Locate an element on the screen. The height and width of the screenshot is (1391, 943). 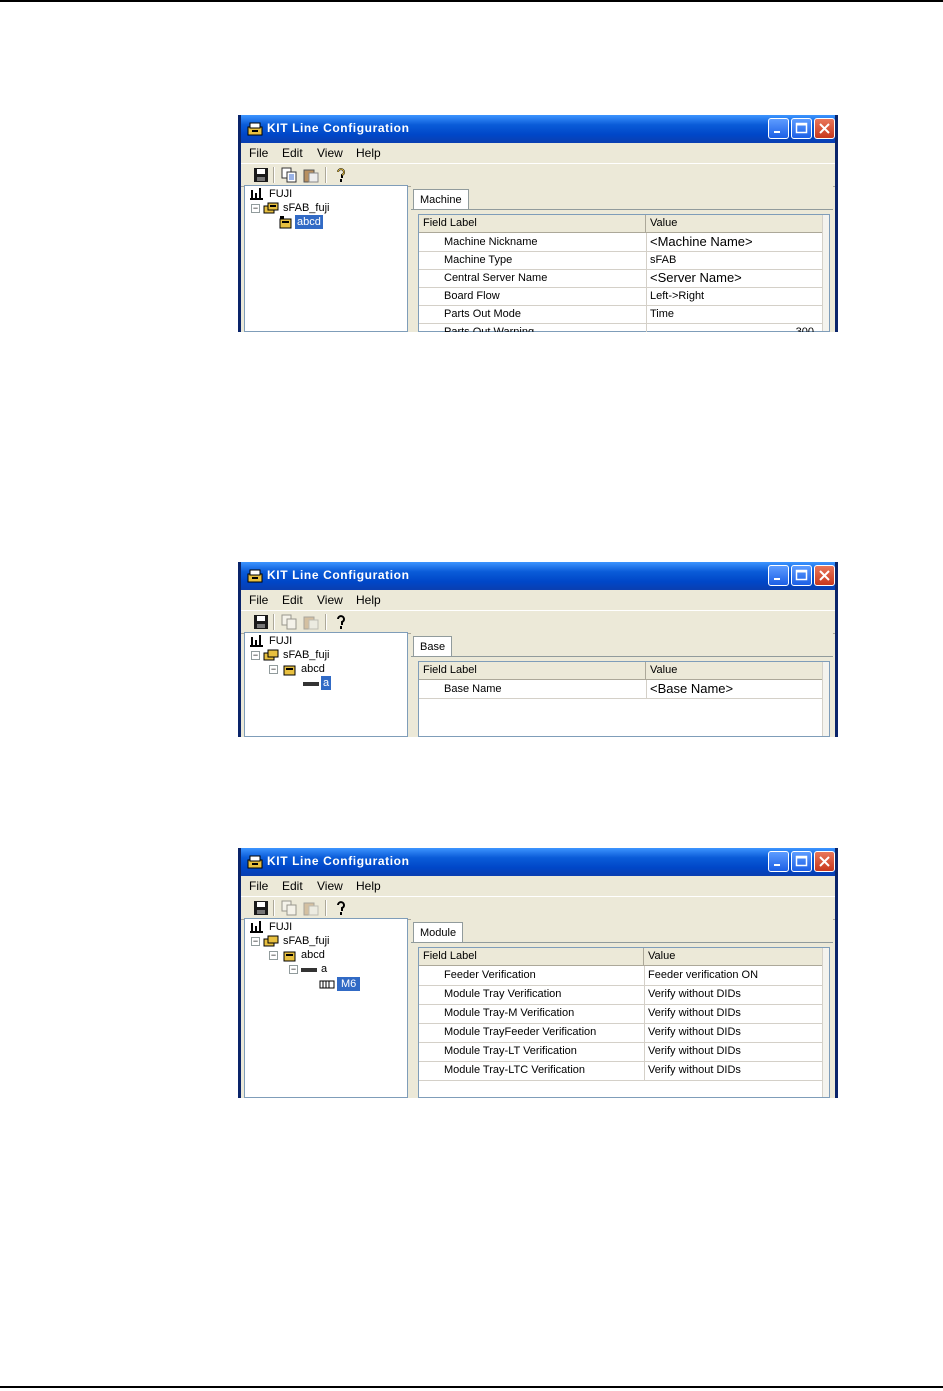
property-grid: Field Label Value Base Name <Base Name> is located at coordinates (624, 699).